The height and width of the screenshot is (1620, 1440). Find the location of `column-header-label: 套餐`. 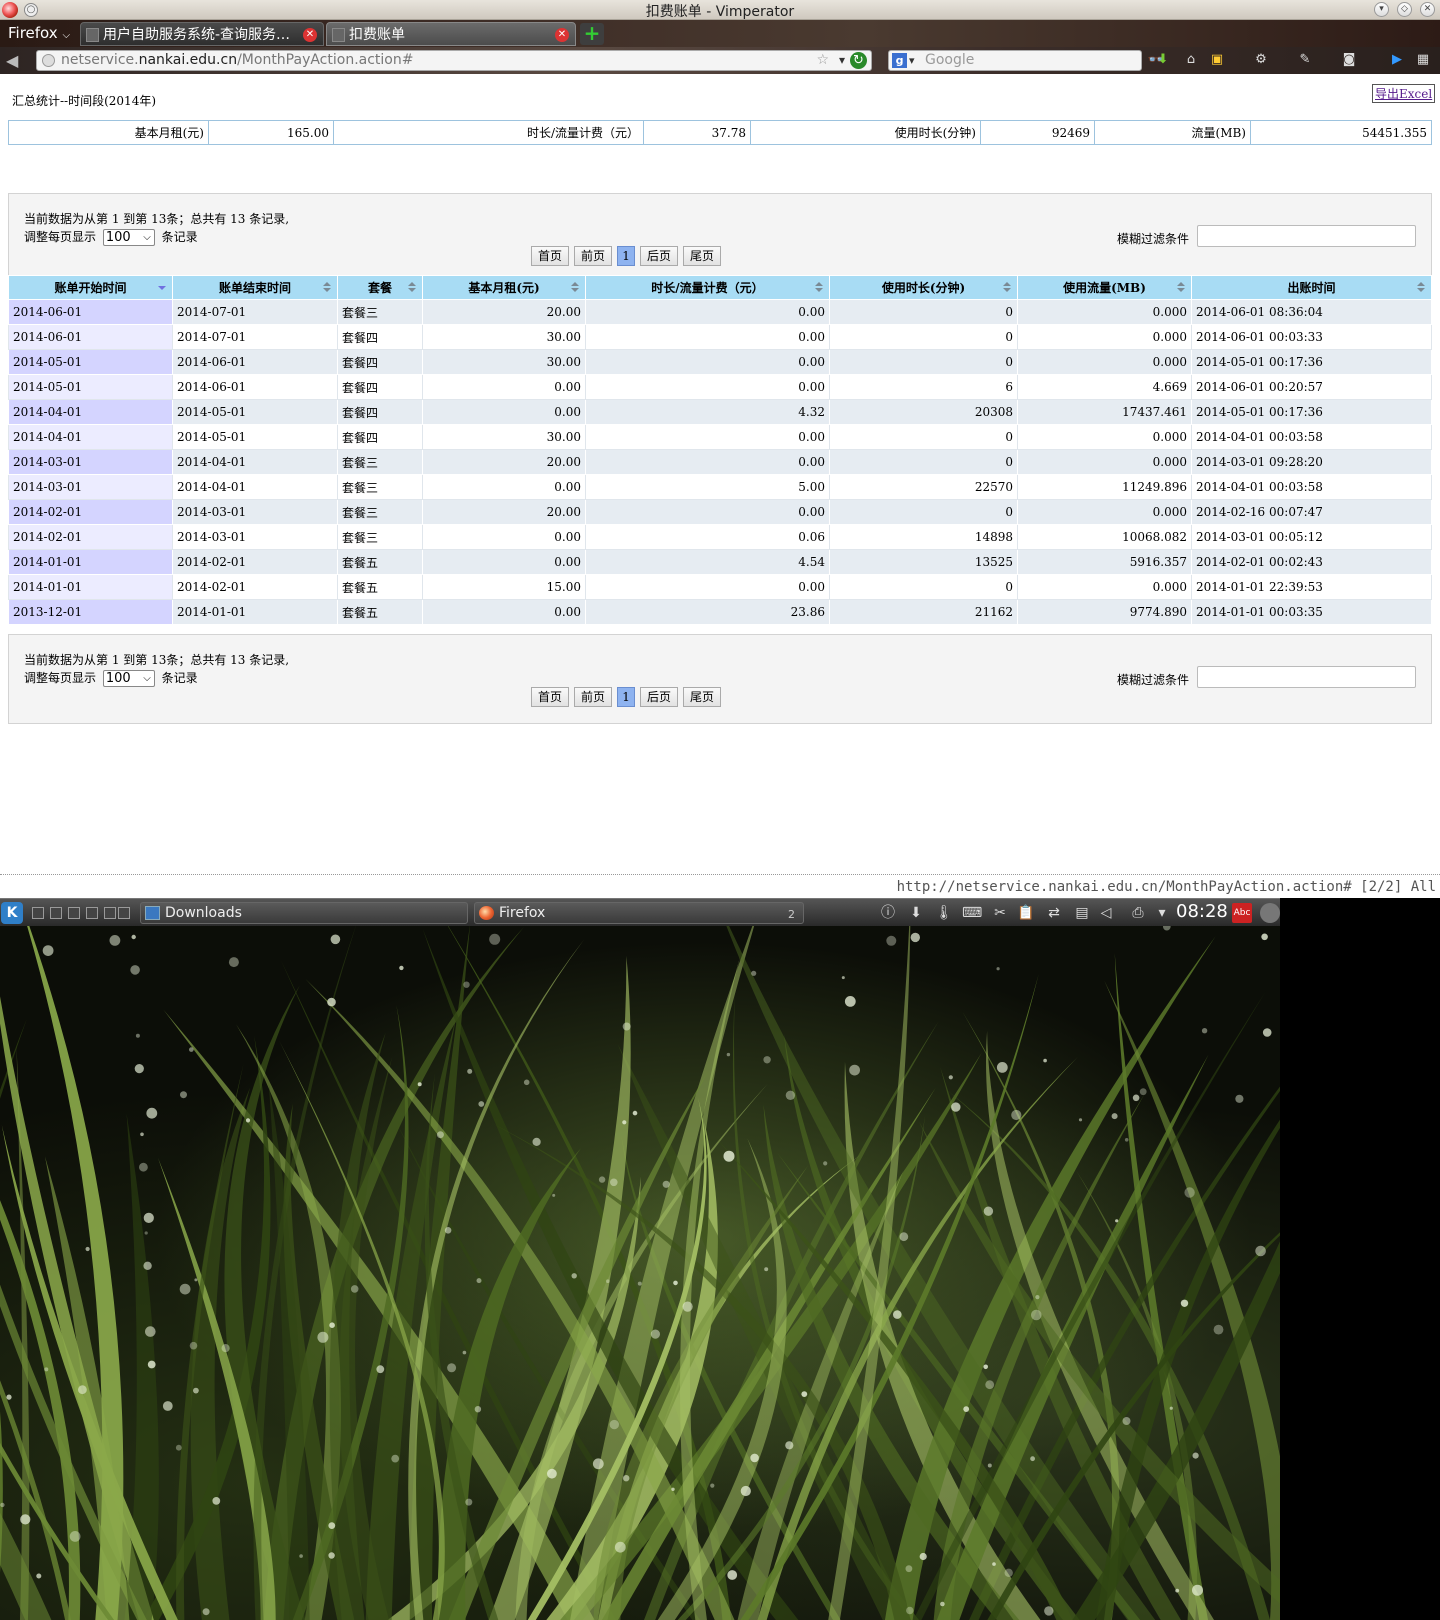

column-header-label: 套餐 is located at coordinates (379, 288).